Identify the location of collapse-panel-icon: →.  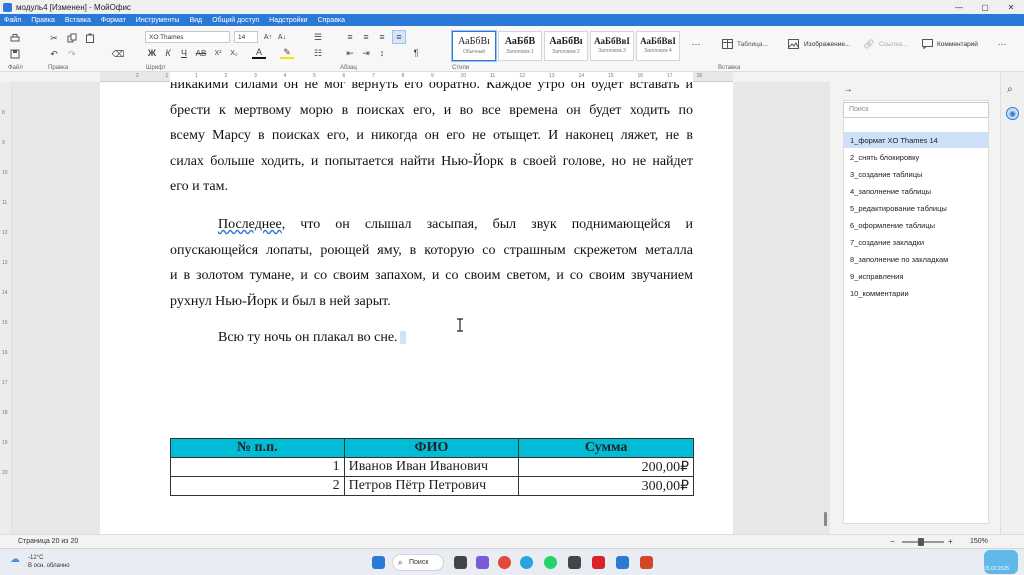
(848, 89).